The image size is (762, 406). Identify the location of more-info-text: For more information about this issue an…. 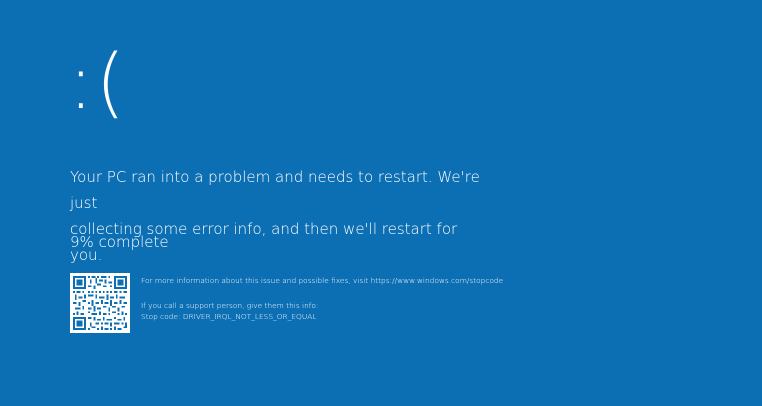
(322, 280).